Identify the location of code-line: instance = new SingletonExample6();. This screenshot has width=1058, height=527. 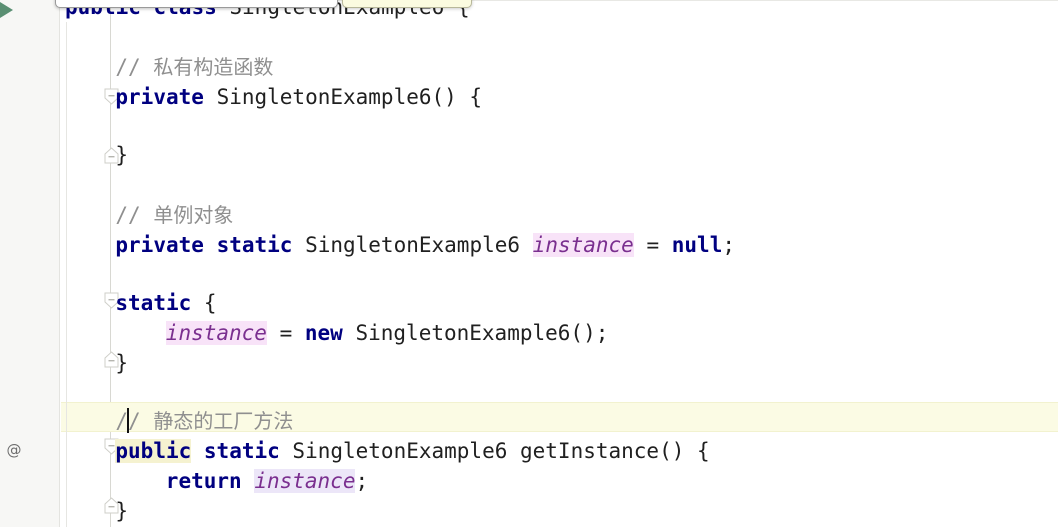
(387, 333).